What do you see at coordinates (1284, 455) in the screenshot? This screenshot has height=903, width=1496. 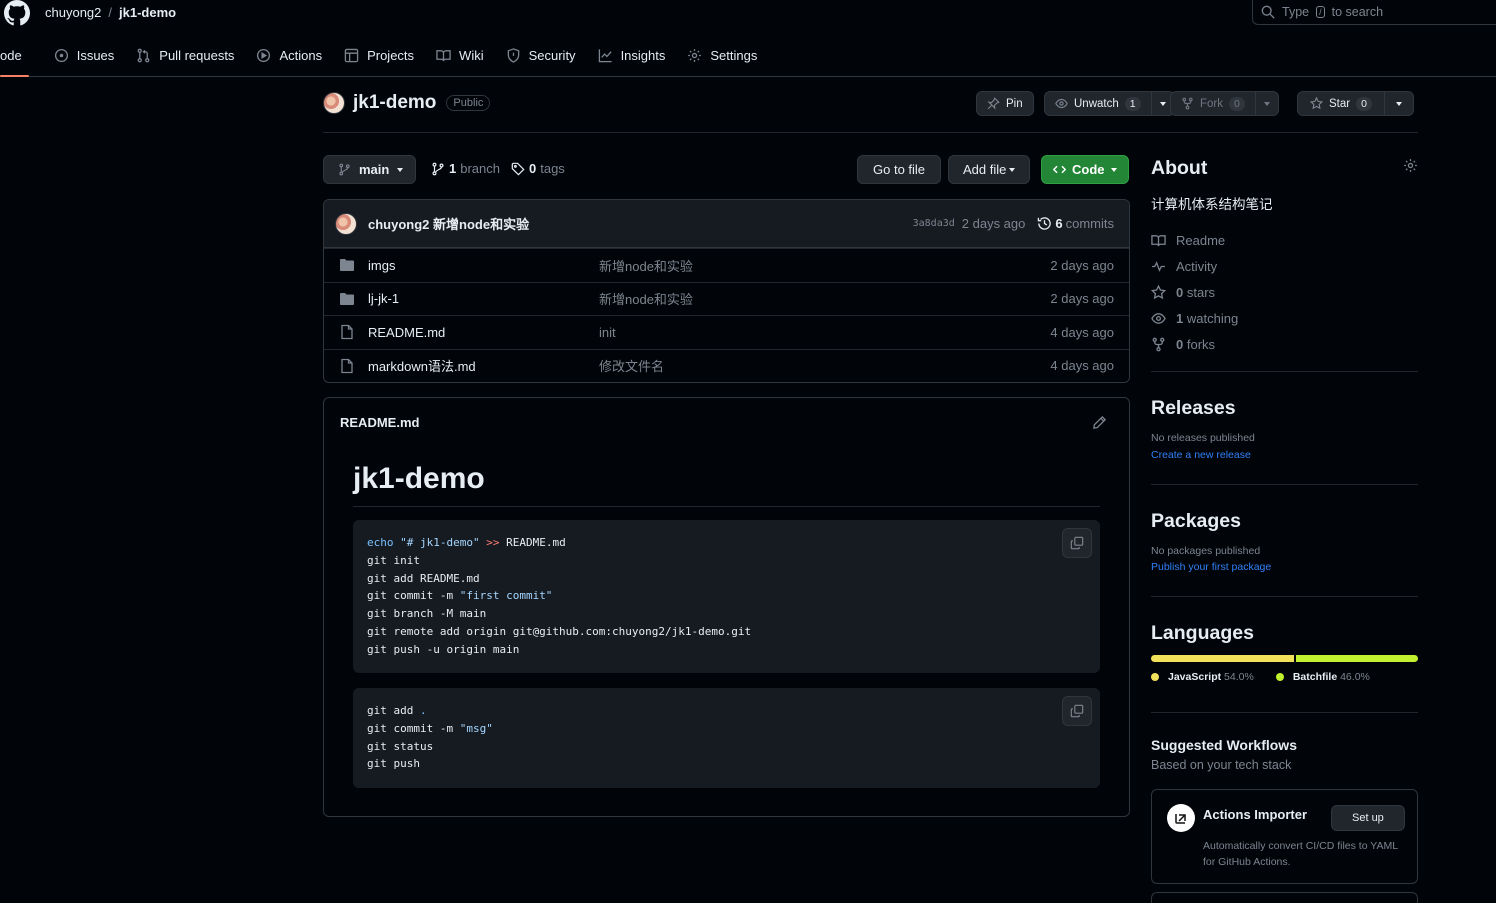 I see `create-release-link: Create a new release` at bounding box center [1284, 455].